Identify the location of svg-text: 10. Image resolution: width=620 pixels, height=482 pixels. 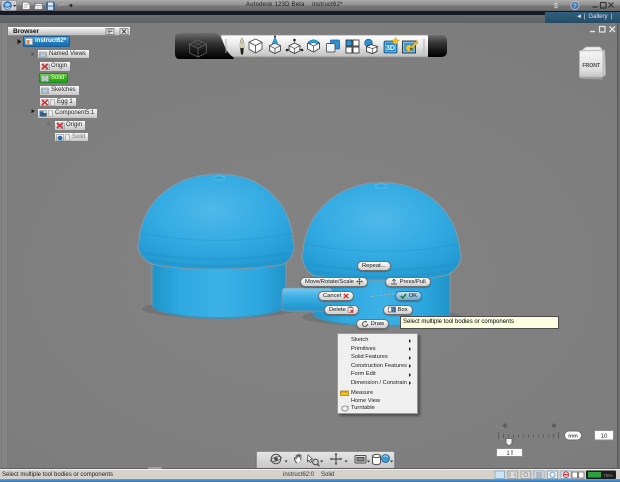
(604, 437).